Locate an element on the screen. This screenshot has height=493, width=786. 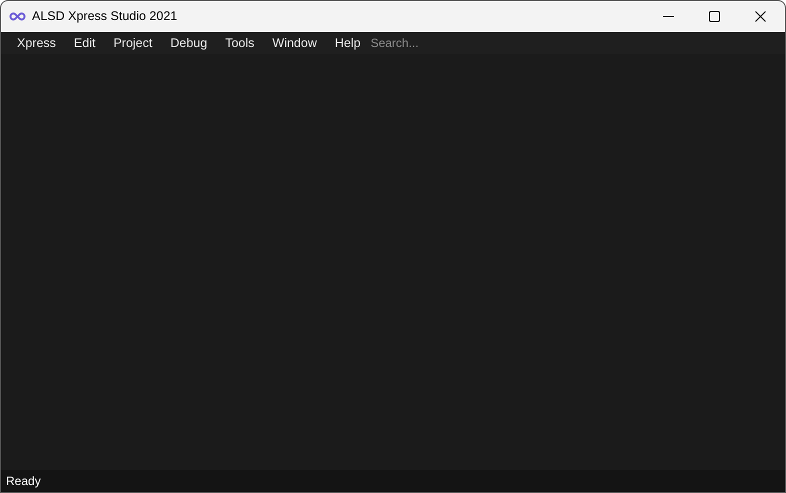
close-icon is located at coordinates (760, 16).